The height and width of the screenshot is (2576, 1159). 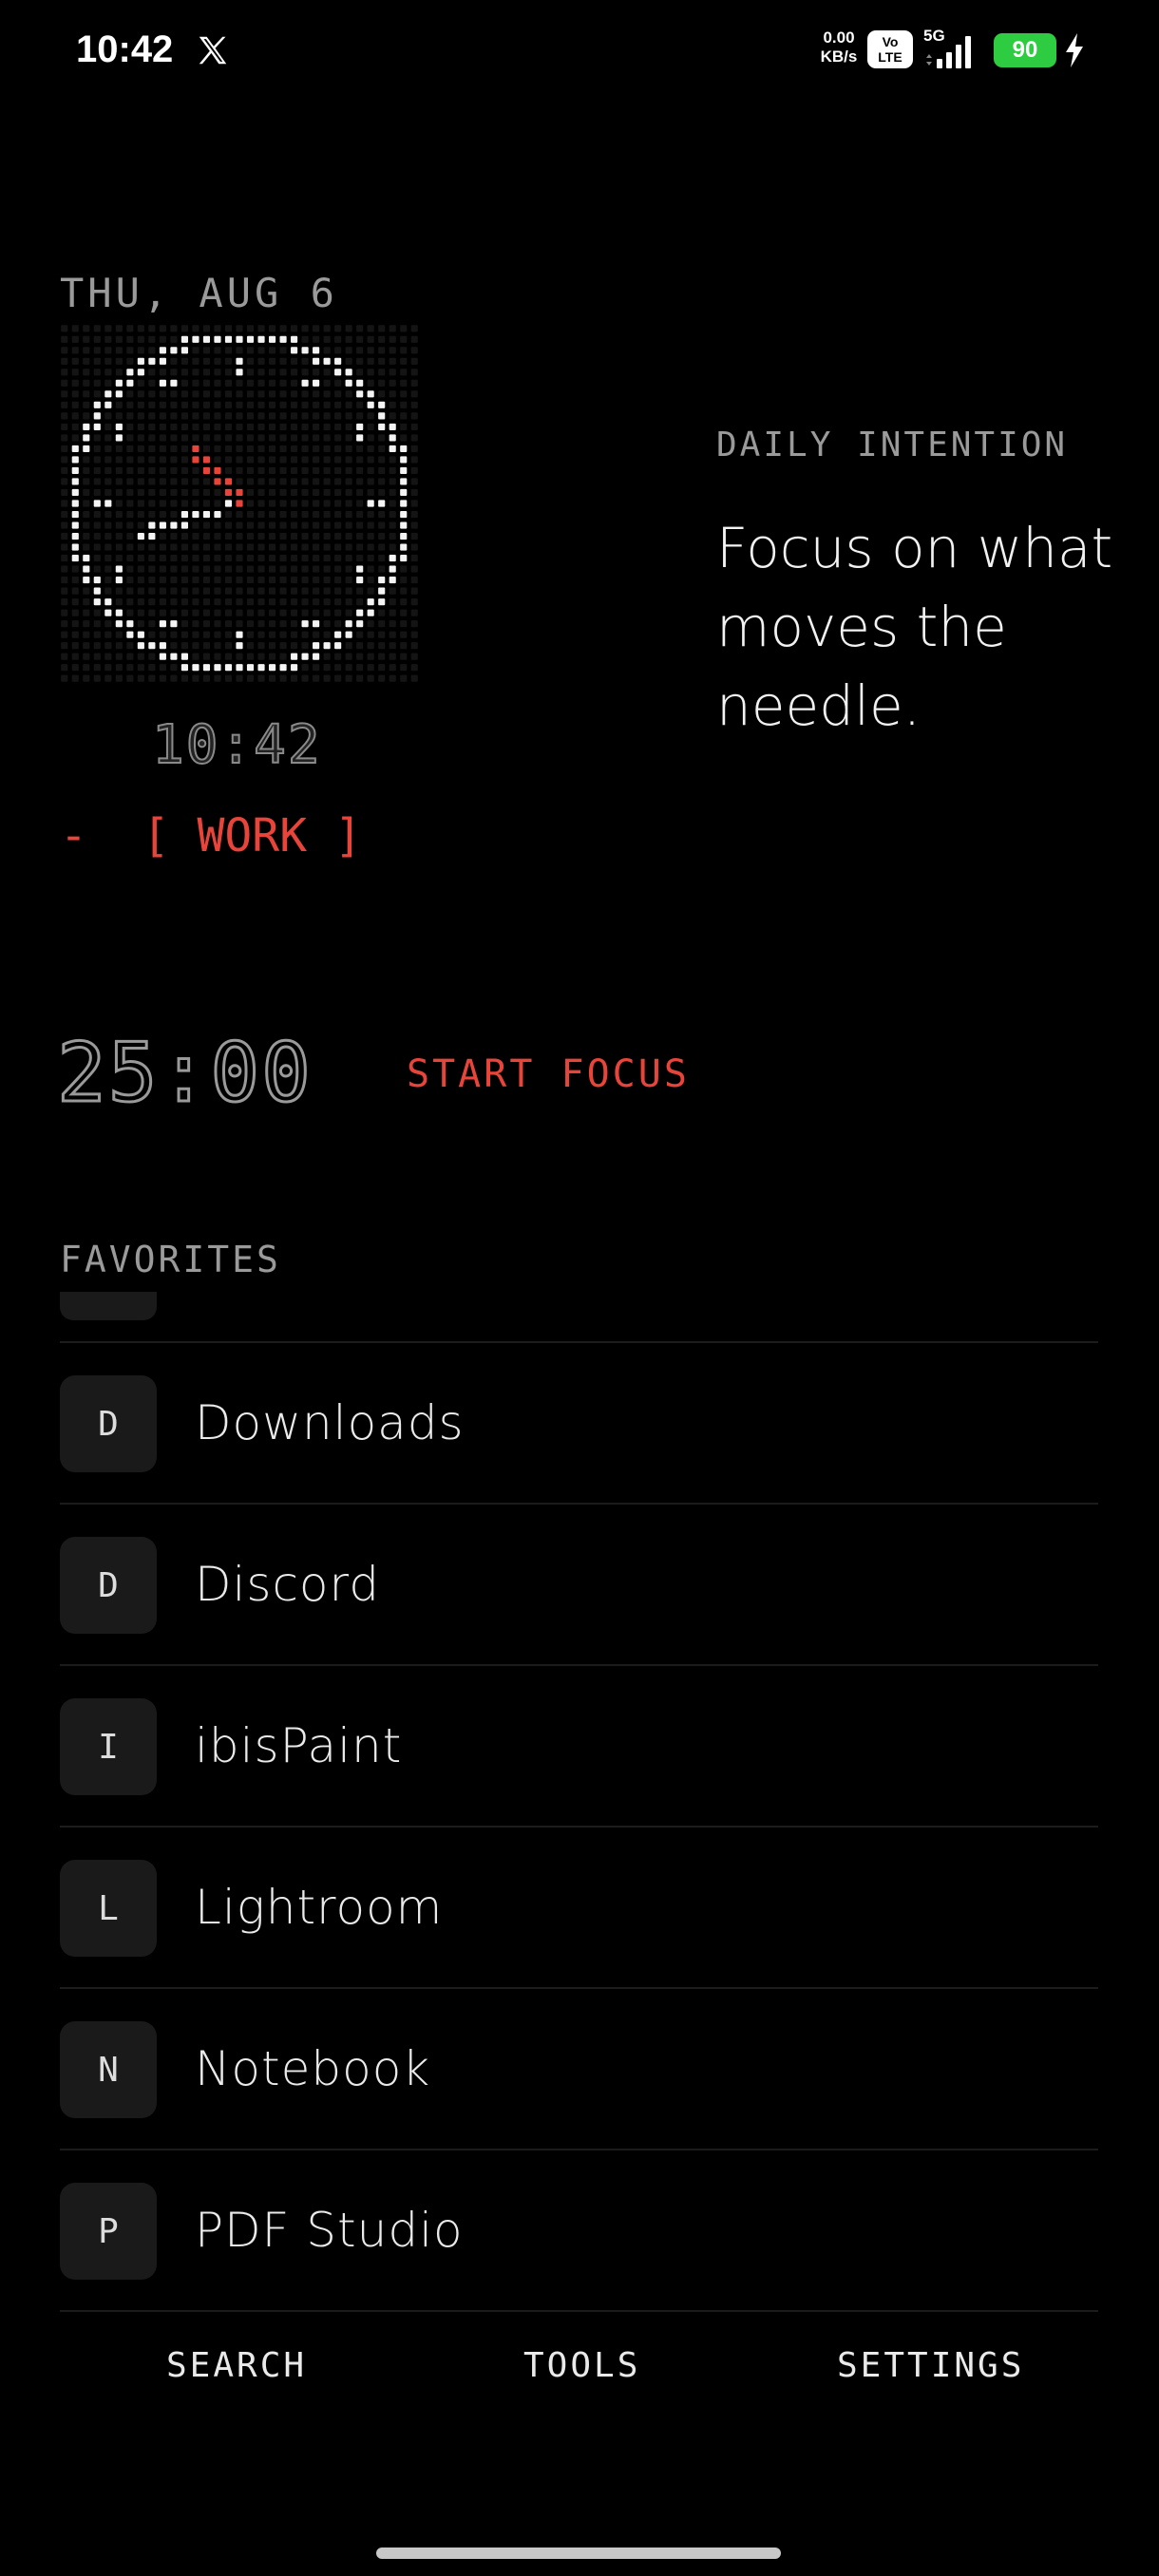 What do you see at coordinates (930, 2365) in the screenshot?
I see `nav-settings-button: SETTINGS` at bounding box center [930, 2365].